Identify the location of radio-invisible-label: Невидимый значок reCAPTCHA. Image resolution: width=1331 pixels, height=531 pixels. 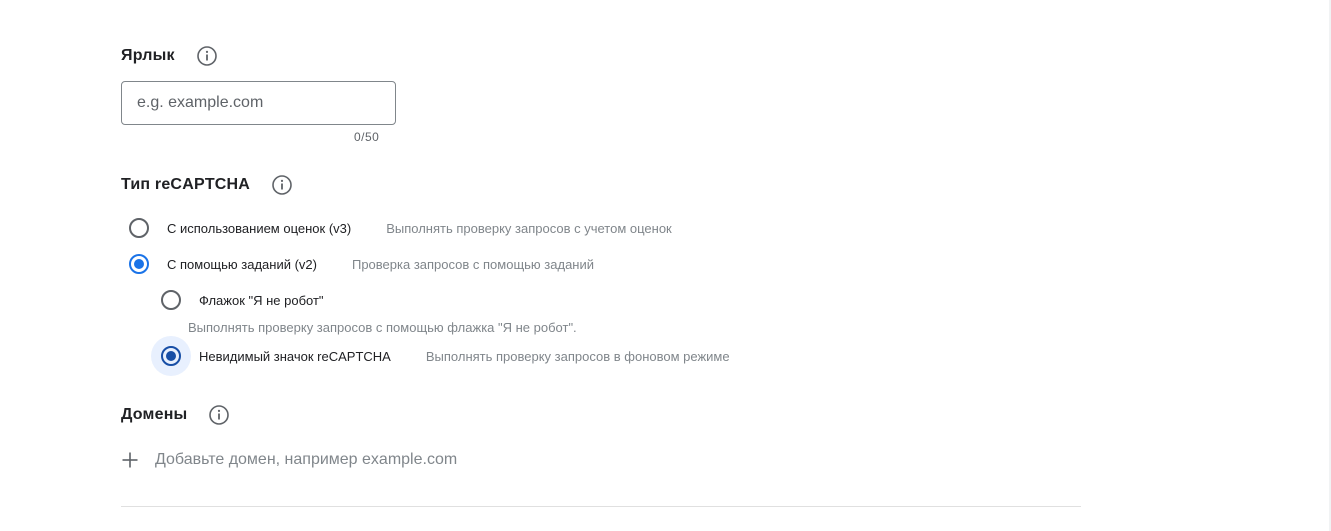
(295, 356).